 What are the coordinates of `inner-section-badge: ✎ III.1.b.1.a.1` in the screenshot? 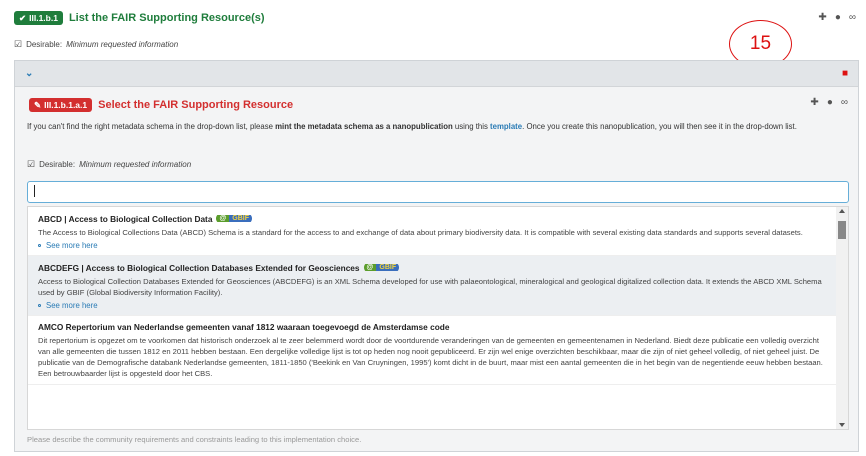 It's located at (61, 105).